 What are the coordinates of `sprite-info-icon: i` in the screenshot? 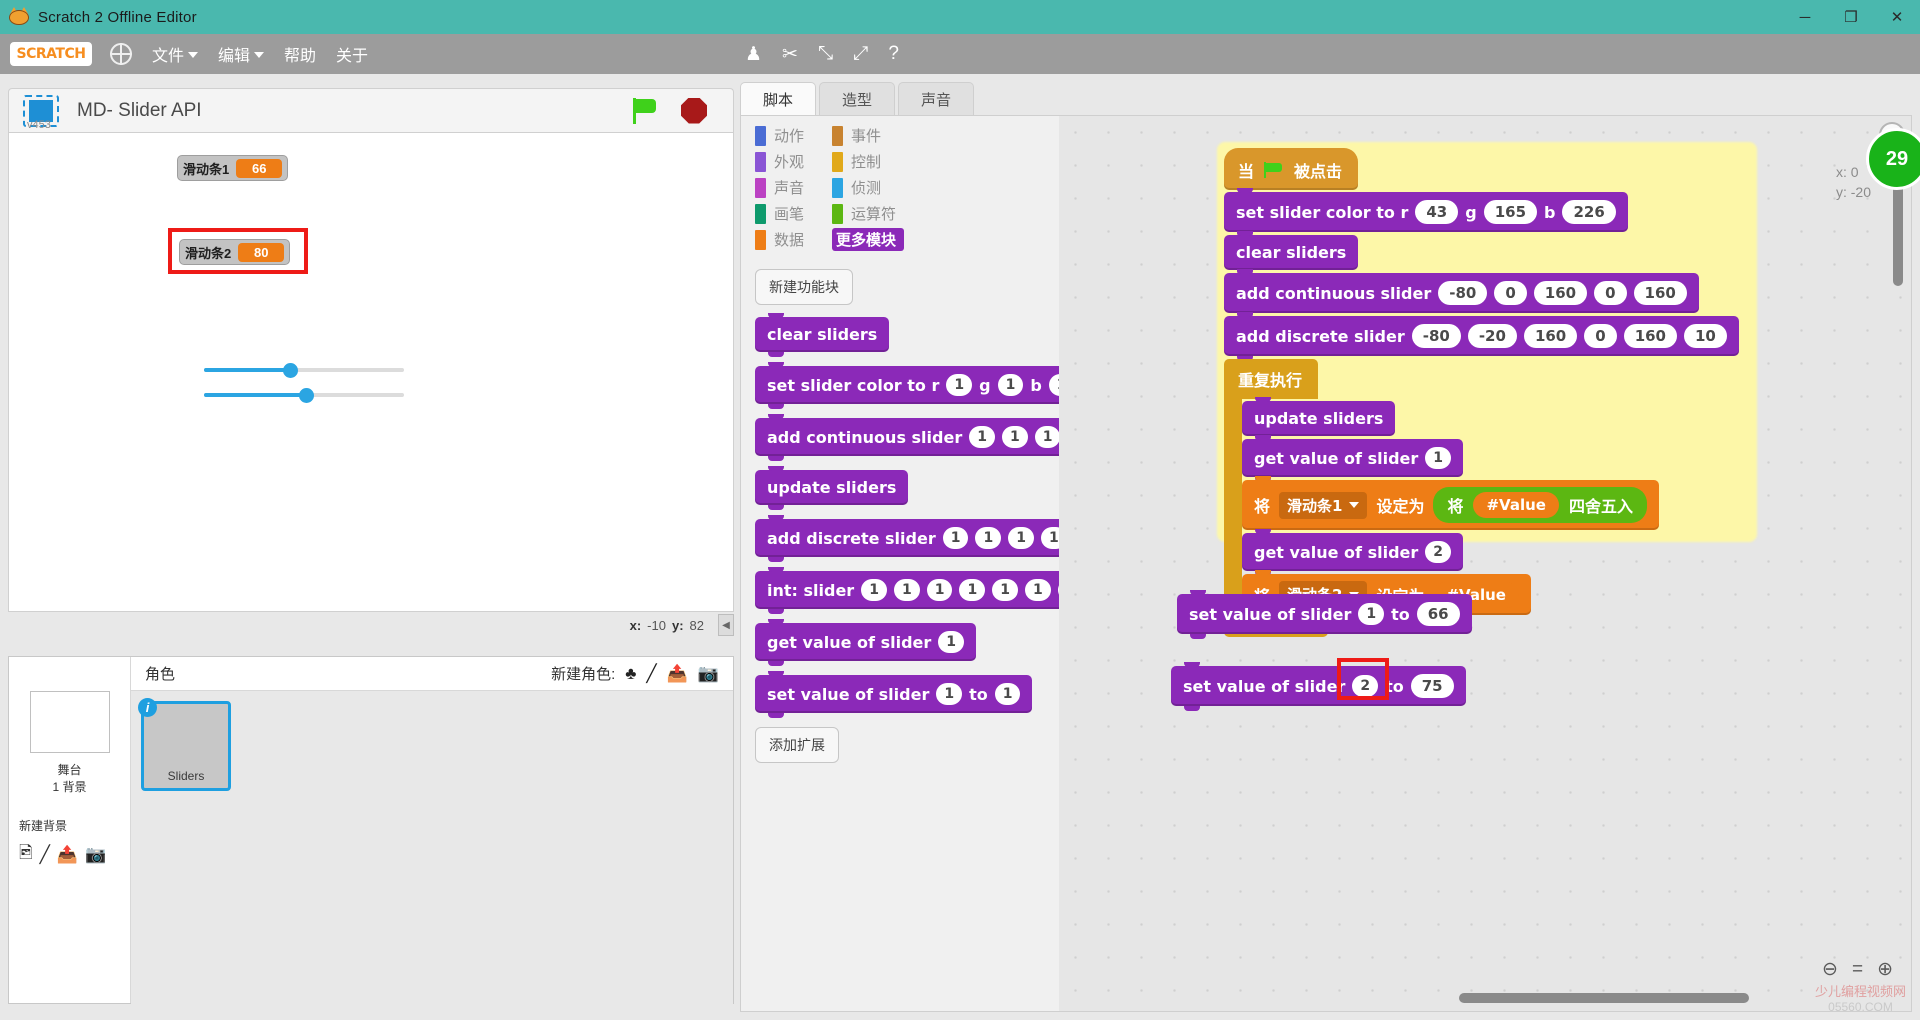 It's located at (147, 707).